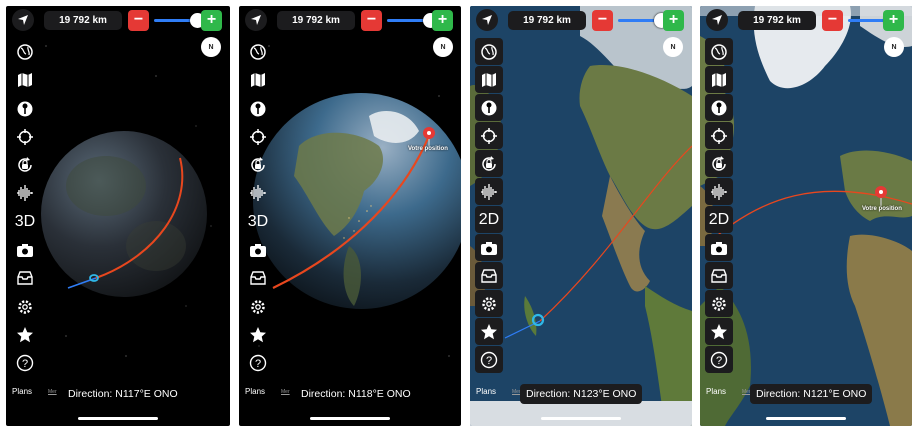 The width and height of the screenshot is (912, 426). I want to click on rotation-lock-icon, so click(489, 163).